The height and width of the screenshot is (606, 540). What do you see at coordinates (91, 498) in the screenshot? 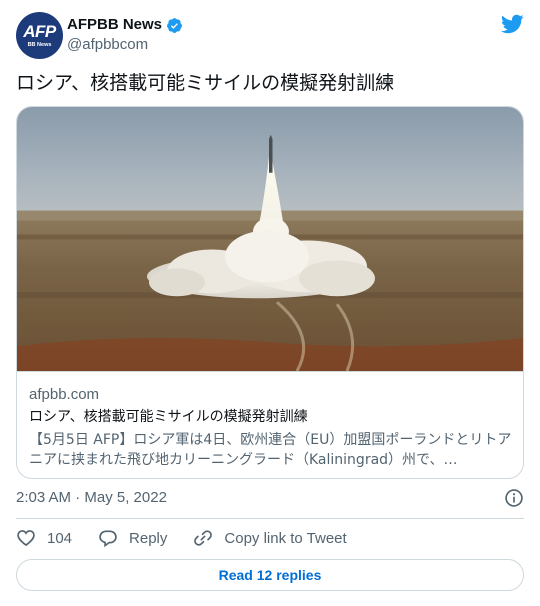
I see `tweet-timestamp: 2:03 AM · May 5, 2022` at bounding box center [91, 498].